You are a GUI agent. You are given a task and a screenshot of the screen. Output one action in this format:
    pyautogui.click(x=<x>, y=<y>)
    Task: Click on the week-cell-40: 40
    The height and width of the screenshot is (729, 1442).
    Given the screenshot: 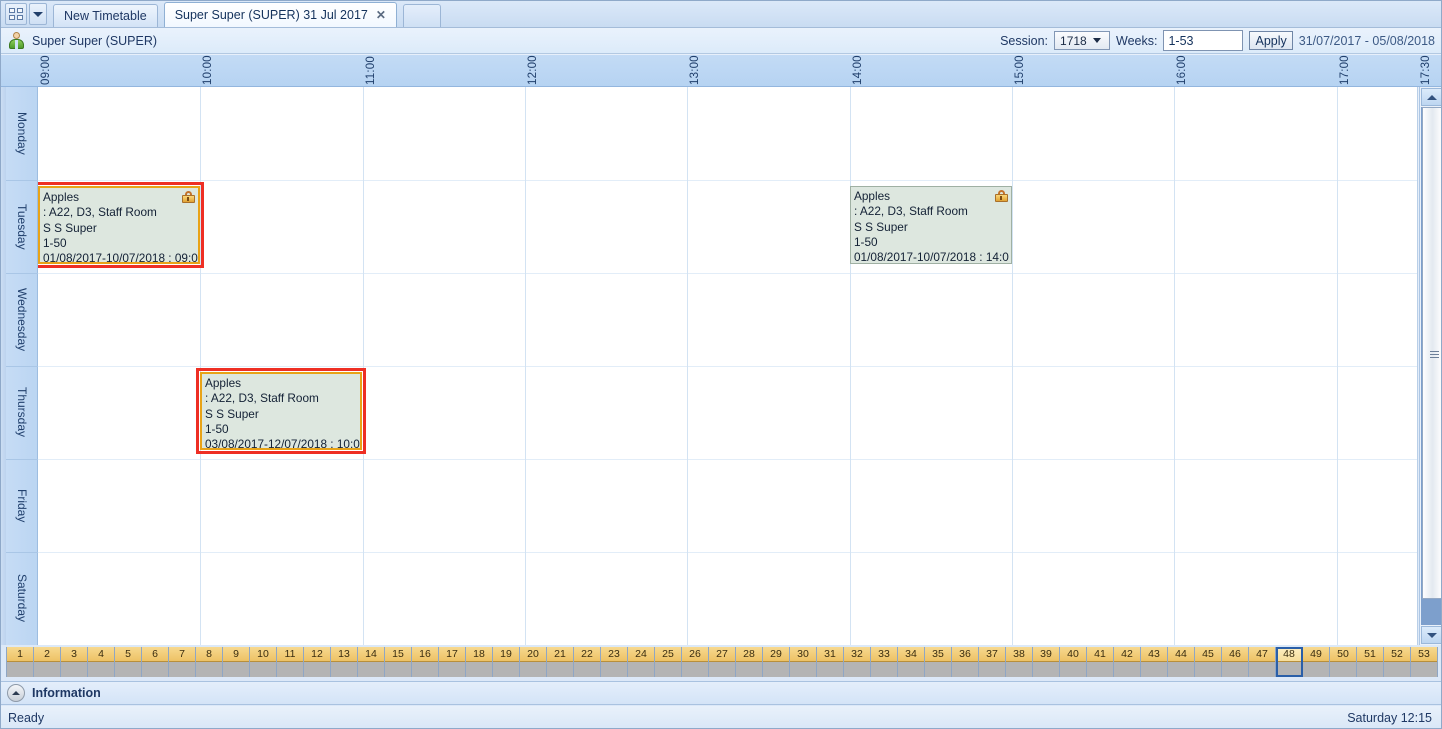 What is the action you would take?
    pyautogui.click(x=1073, y=662)
    